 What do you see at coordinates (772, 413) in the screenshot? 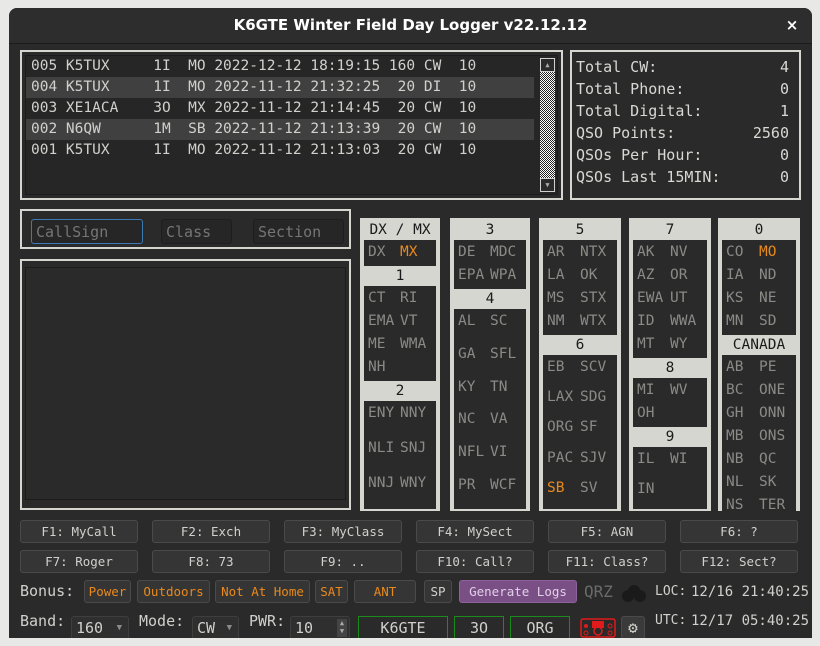
I see `section-item: ONN` at bounding box center [772, 413].